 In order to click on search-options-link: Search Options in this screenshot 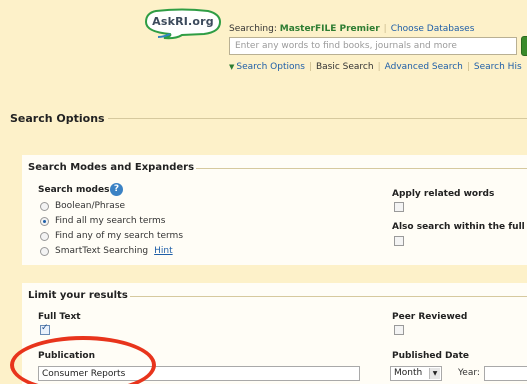, I will do `click(270, 67)`.